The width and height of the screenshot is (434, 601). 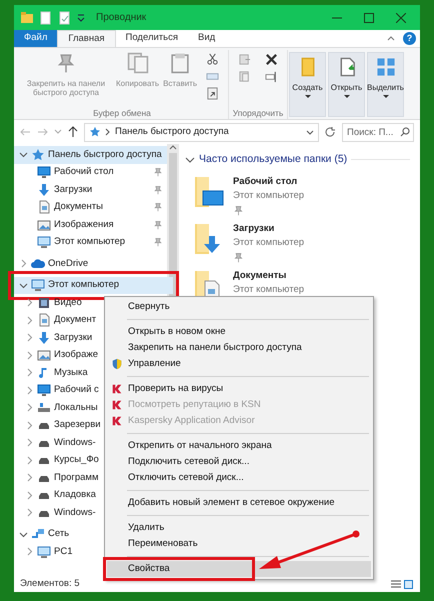 I want to click on item-label: Кладовка, so click(x=75, y=495).